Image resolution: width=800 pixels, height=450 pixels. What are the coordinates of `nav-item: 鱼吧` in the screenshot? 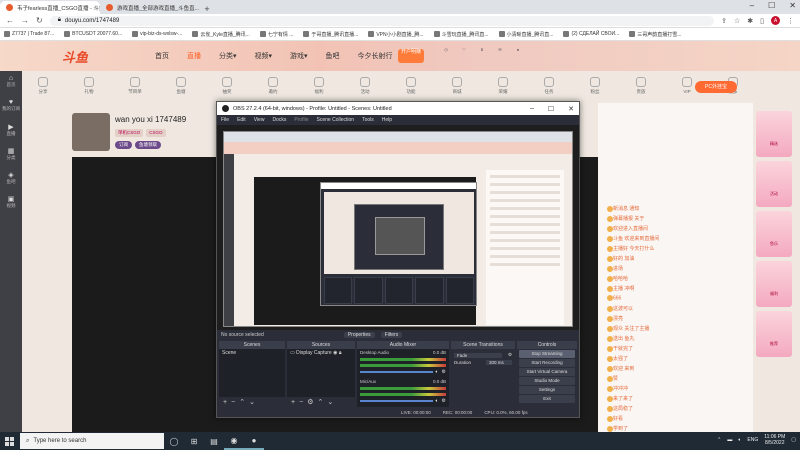 It's located at (333, 56).